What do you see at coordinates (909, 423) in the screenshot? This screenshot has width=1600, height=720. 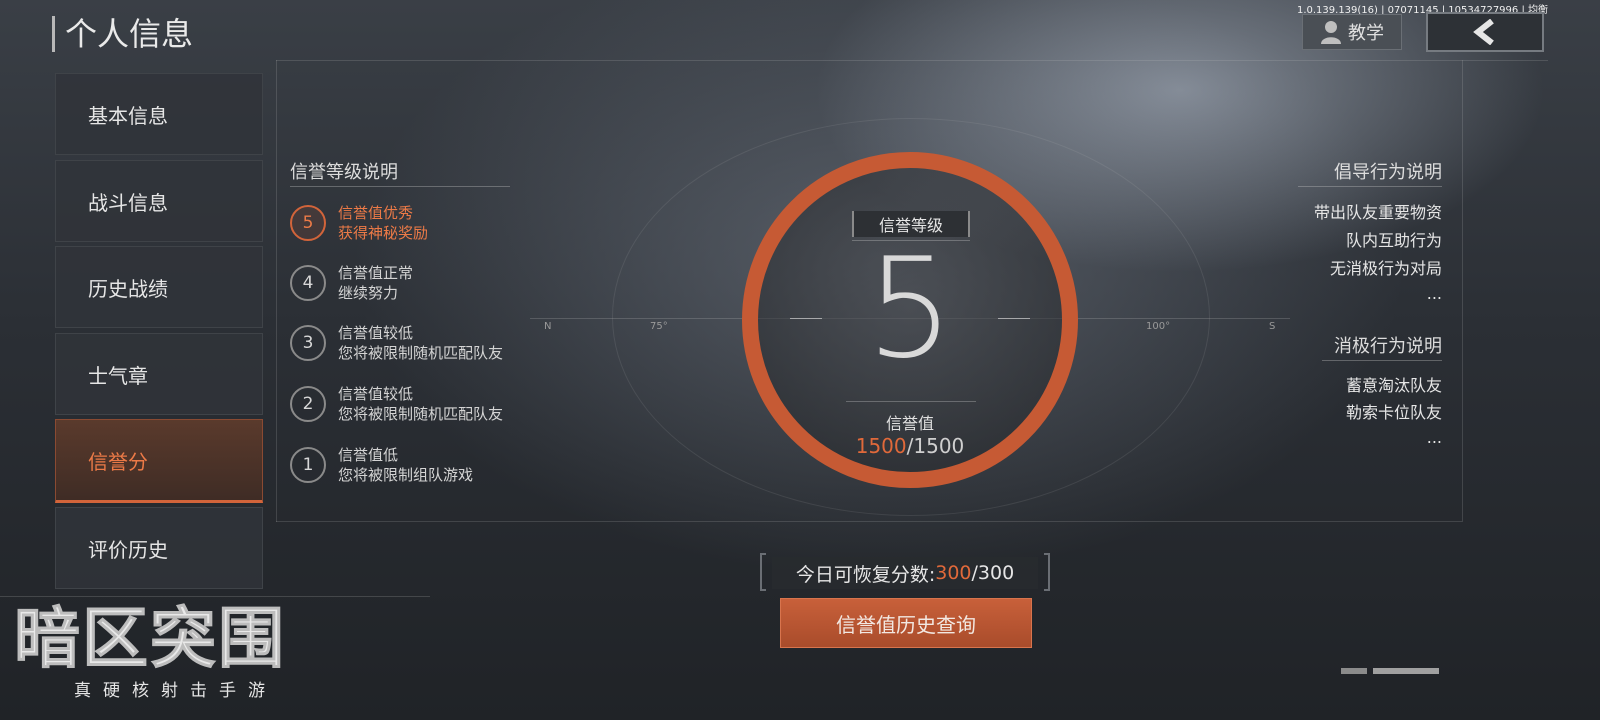 I see `score-label: 信誉值` at bounding box center [909, 423].